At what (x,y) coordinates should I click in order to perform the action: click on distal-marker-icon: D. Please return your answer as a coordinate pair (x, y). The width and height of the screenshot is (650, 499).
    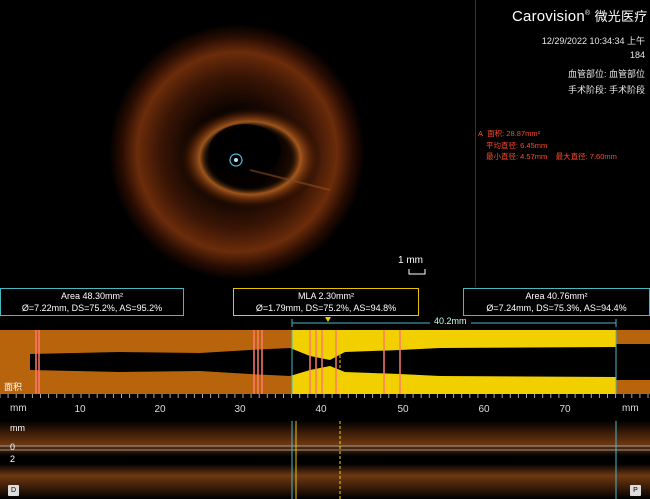
    Looking at the image, I should click on (13, 490).